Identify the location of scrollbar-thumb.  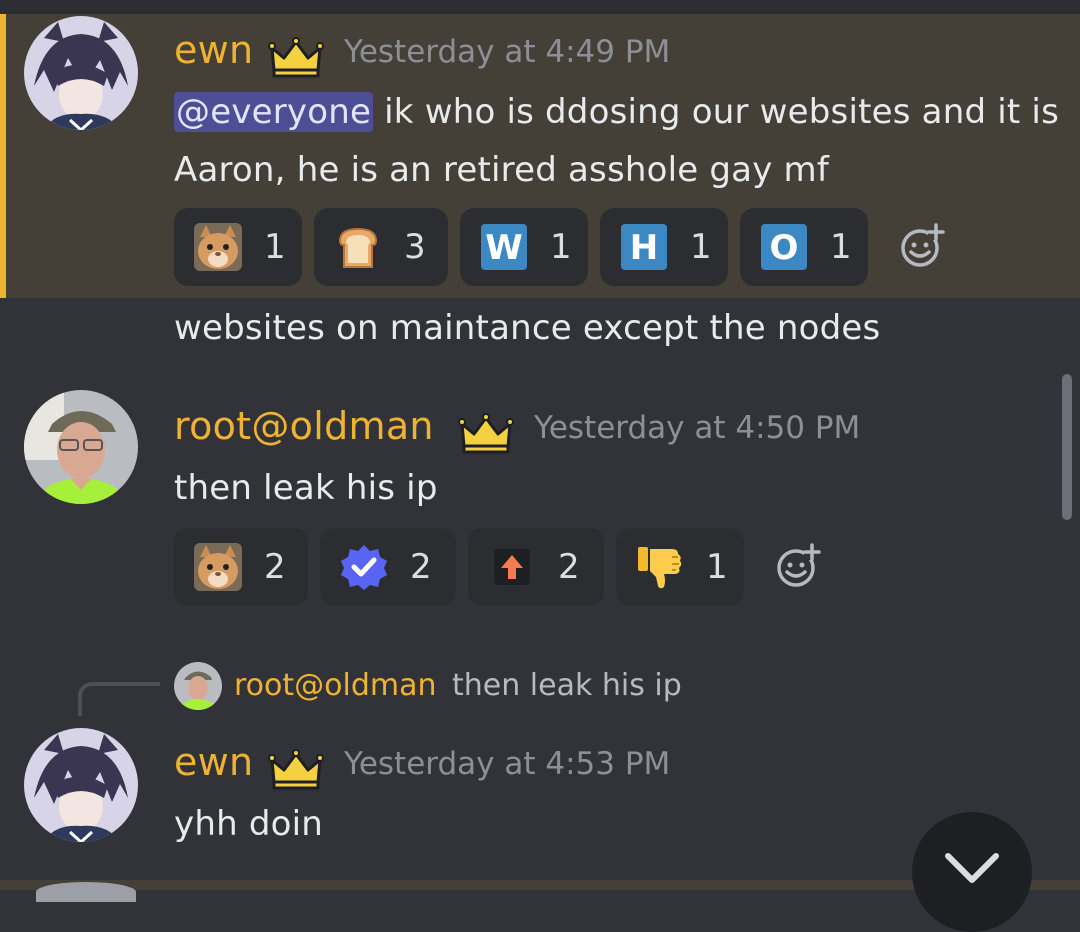
(1067, 447).